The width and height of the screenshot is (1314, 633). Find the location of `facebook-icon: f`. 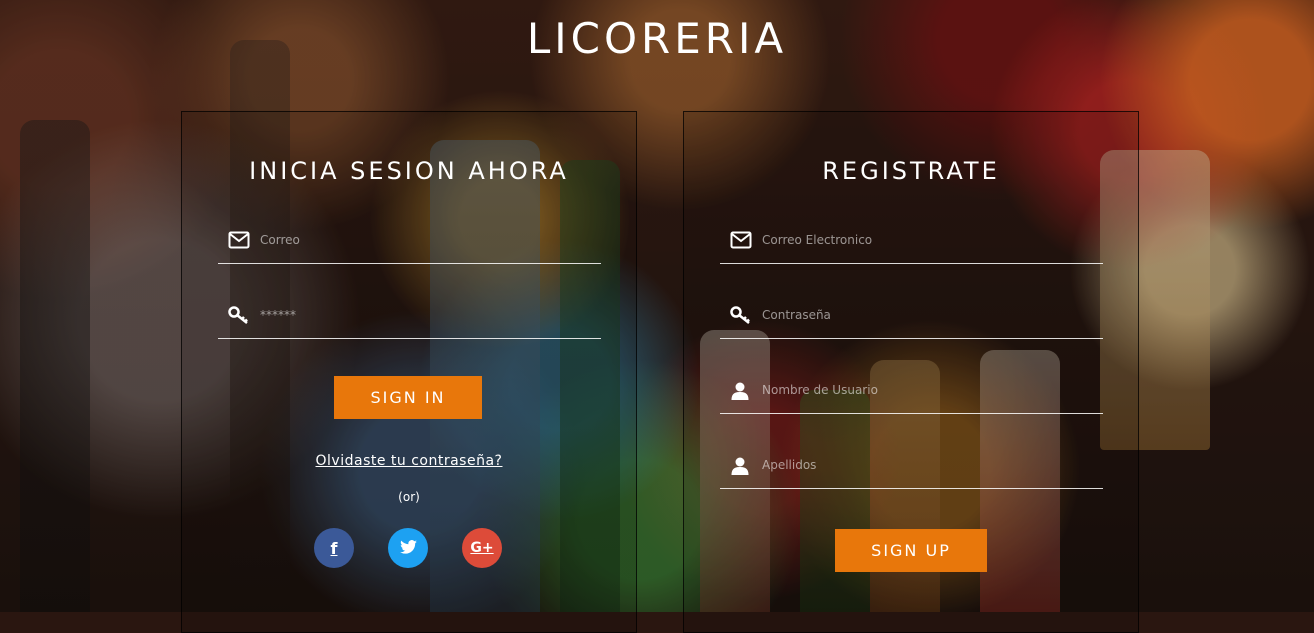

facebook-icon: f is located at coordinates (334, 548).